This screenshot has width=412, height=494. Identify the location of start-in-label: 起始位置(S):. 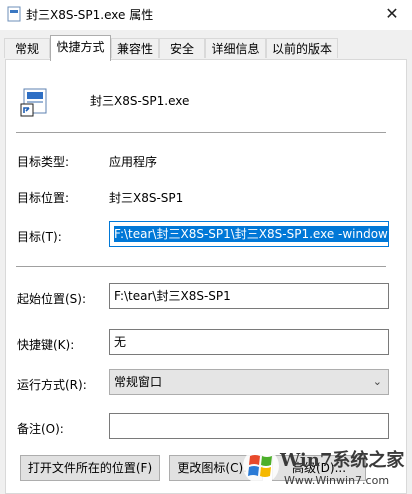
(52, 299).